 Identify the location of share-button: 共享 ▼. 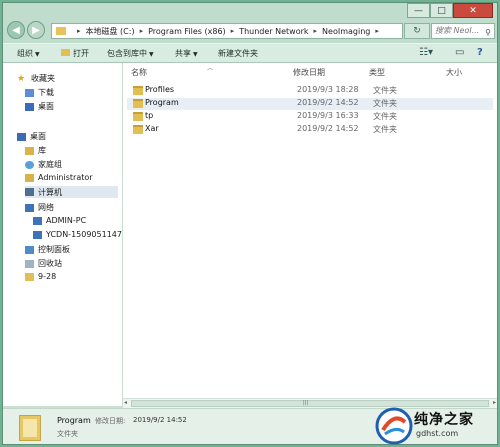
(186, 53).